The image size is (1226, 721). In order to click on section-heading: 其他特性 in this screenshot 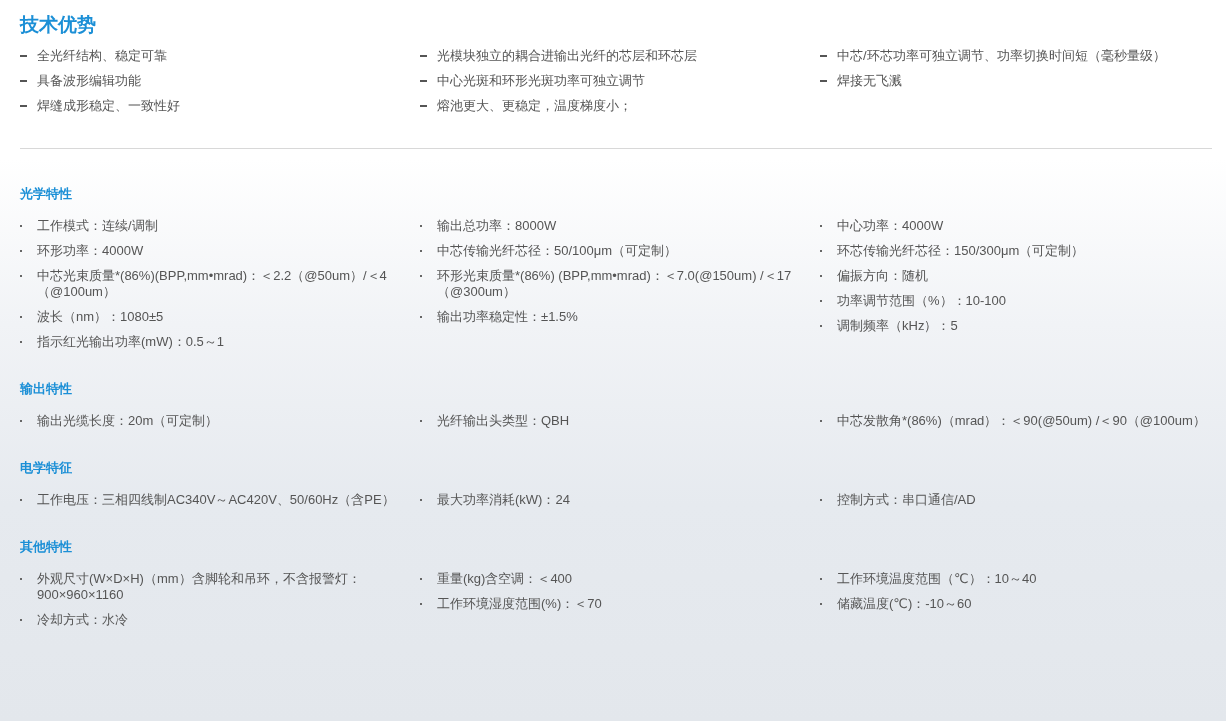, I will do `click(46, 547)`.